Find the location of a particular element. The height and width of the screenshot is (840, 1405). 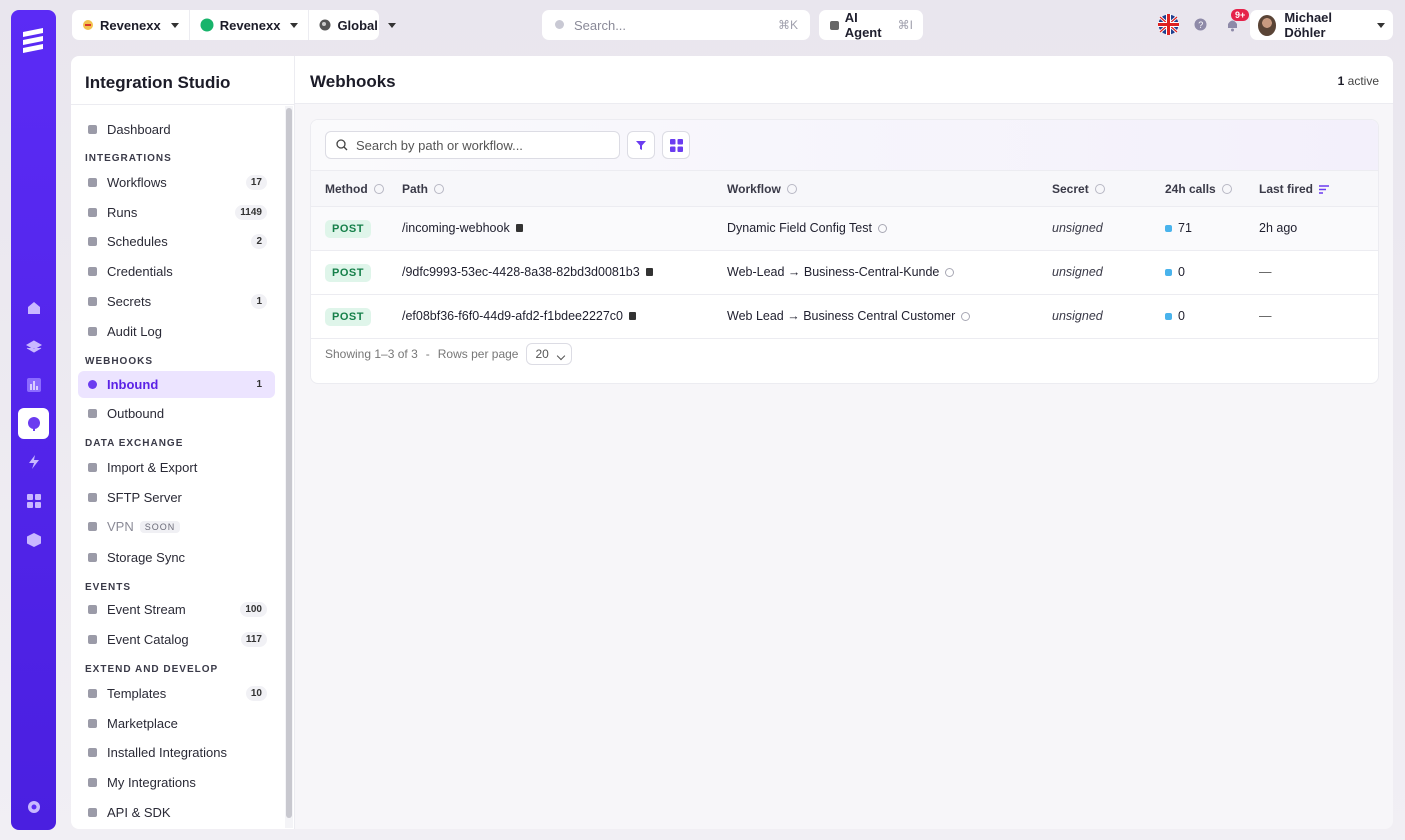

storage-icon is located at coordinates (92, 558).